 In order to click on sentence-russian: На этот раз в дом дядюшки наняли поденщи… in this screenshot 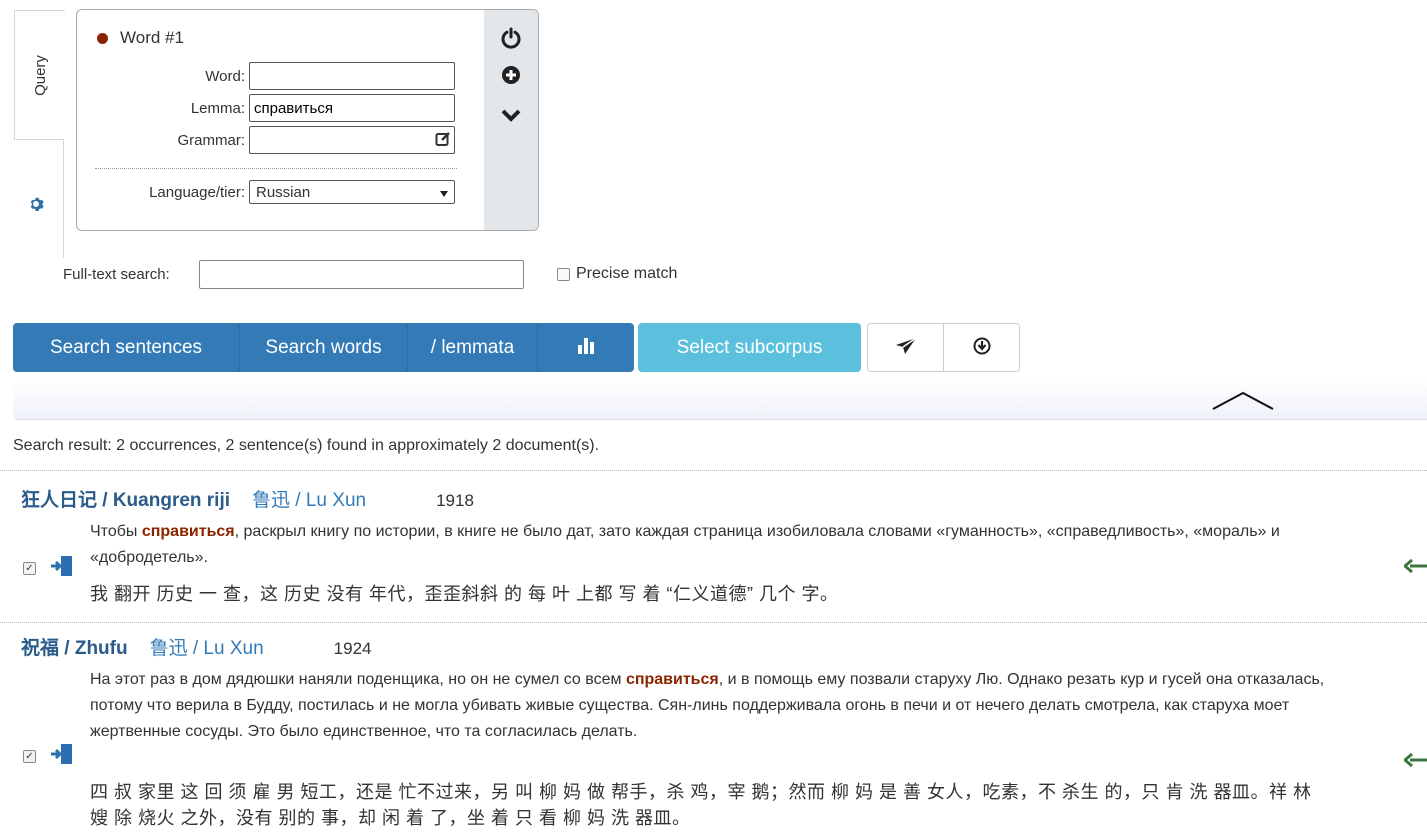, I will do `click(715, 706)`.